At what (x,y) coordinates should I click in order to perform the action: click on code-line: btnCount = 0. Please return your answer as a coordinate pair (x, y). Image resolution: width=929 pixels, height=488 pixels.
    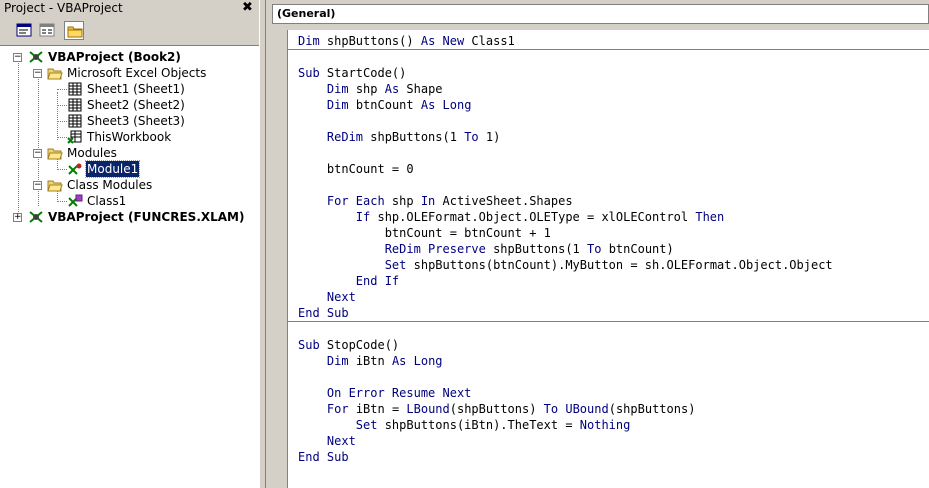
    Looking at the image, I should click on (356, 169).